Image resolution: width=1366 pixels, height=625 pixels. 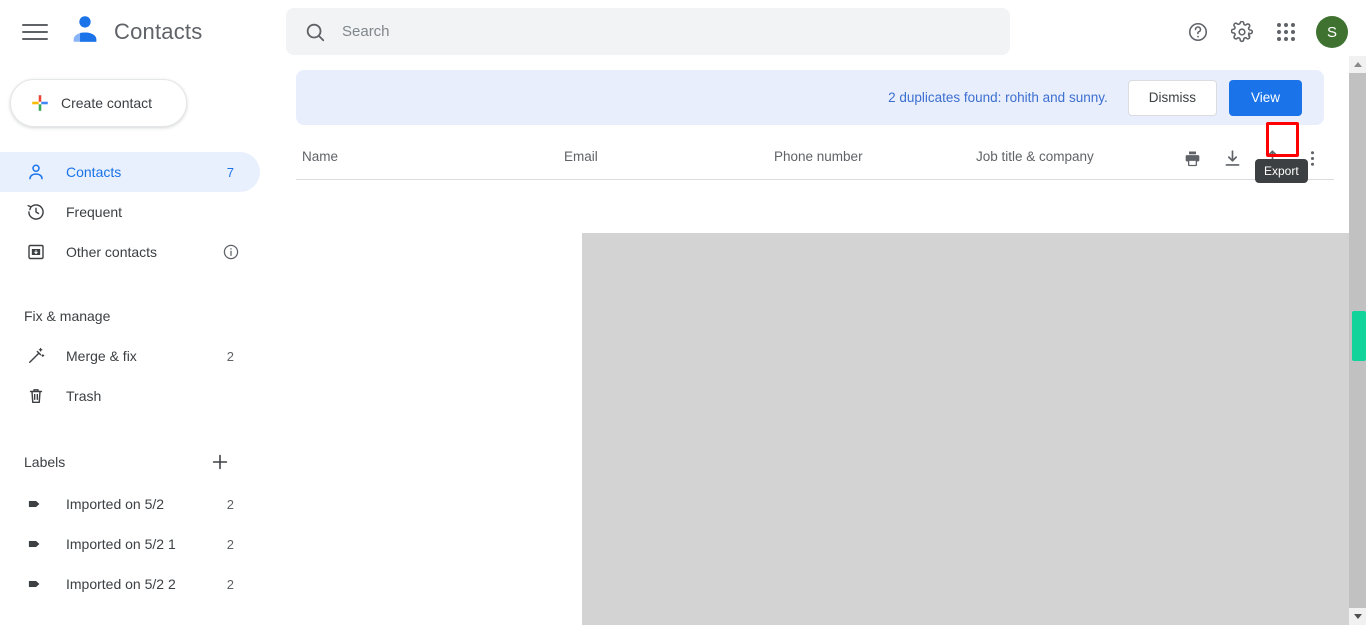 I want to click on print-icon, so click(x=1192, y=158).